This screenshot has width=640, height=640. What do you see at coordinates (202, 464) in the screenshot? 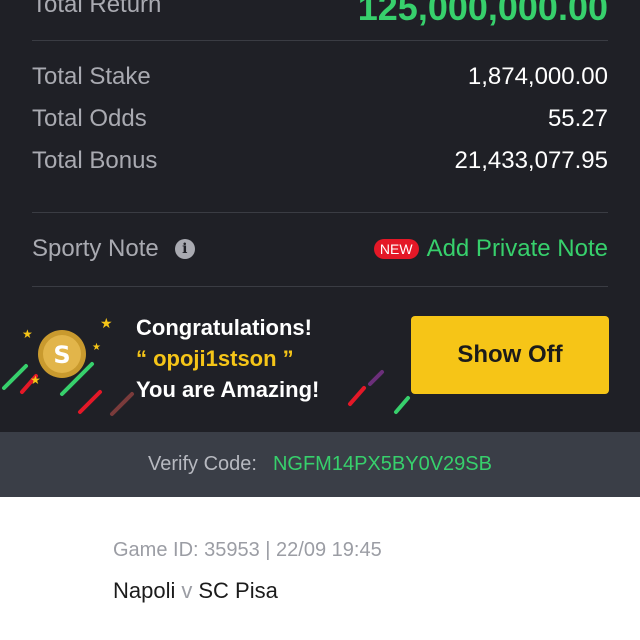
I see `verify-code-label: Verify Code:` at bounding box center [202, 464].